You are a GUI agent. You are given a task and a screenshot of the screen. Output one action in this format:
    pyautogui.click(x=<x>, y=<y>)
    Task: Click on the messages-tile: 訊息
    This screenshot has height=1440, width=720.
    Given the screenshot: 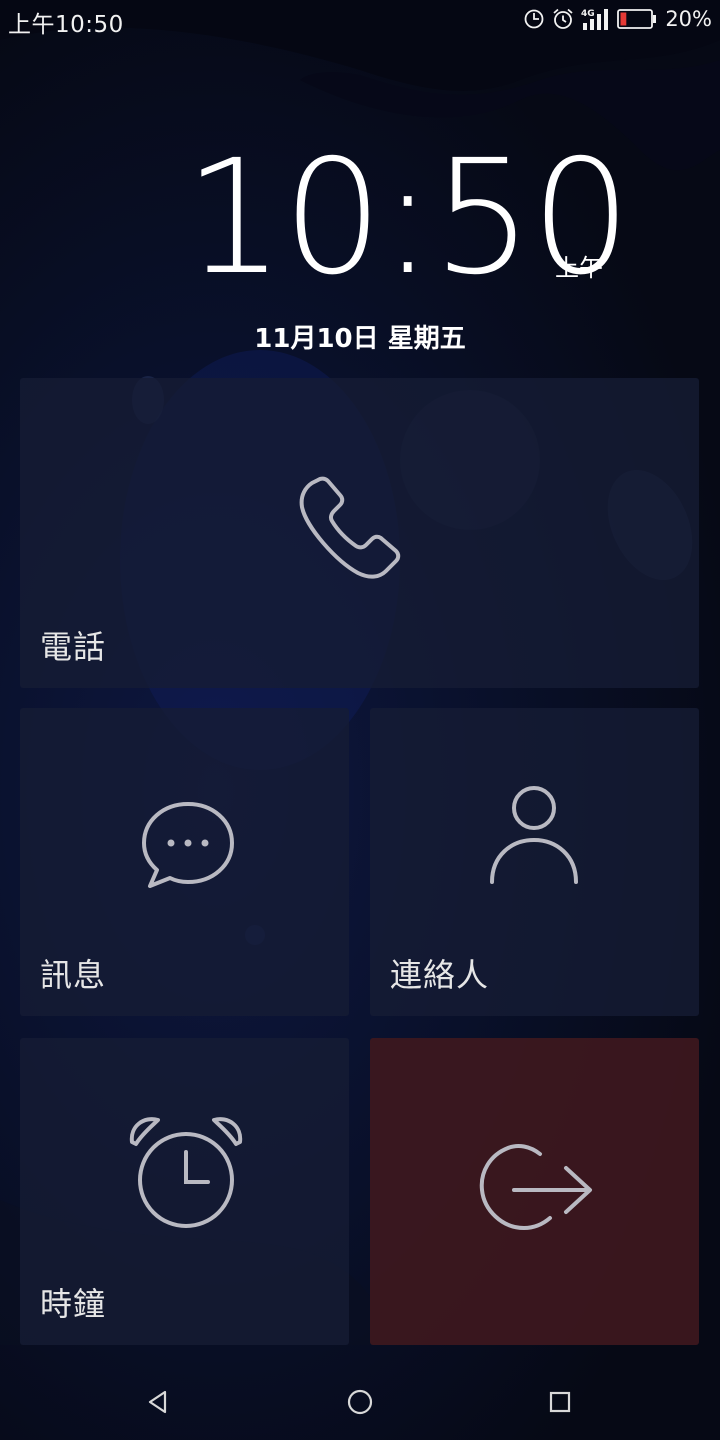 What is the action you would take?
    pyautogui.click(x=184, y=862)
    